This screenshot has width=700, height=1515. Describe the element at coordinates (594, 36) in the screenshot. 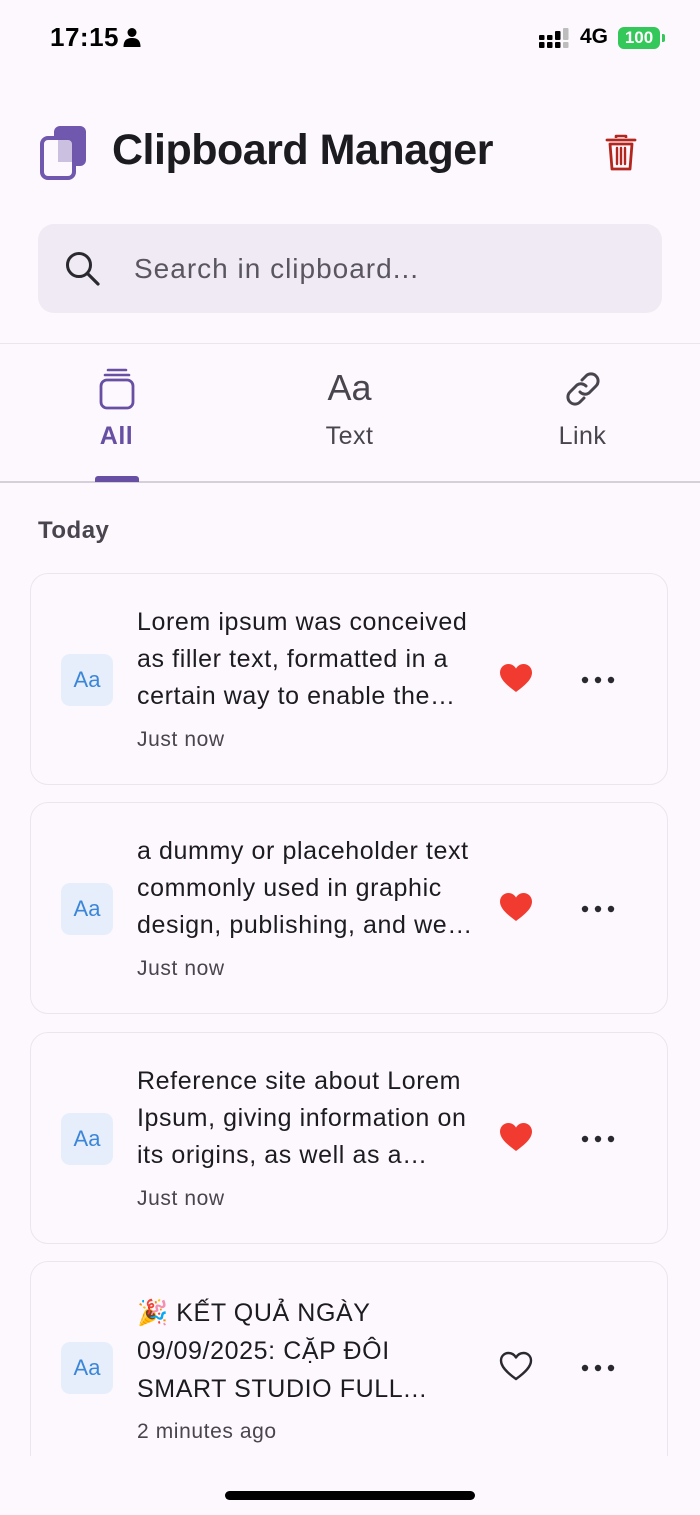

I see `network-type: 4G` at that location.